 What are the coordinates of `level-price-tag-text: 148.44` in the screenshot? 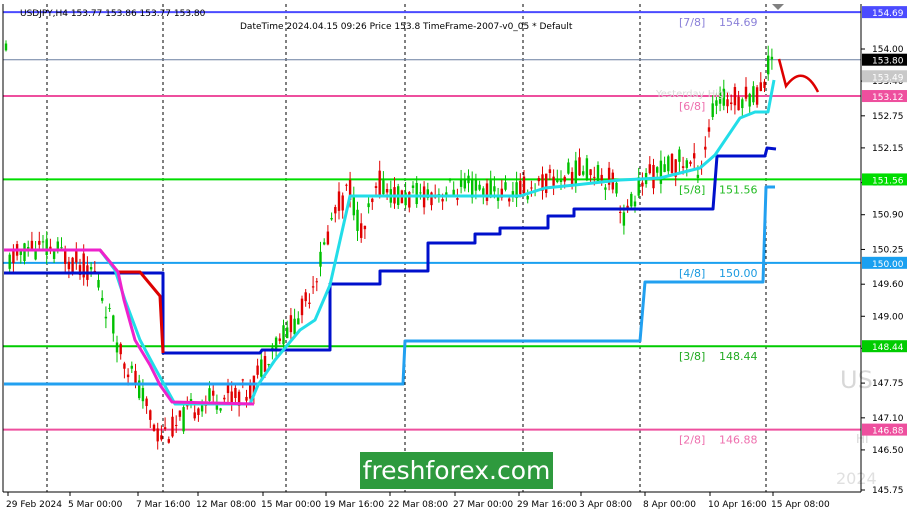 It's located at (888, 348).